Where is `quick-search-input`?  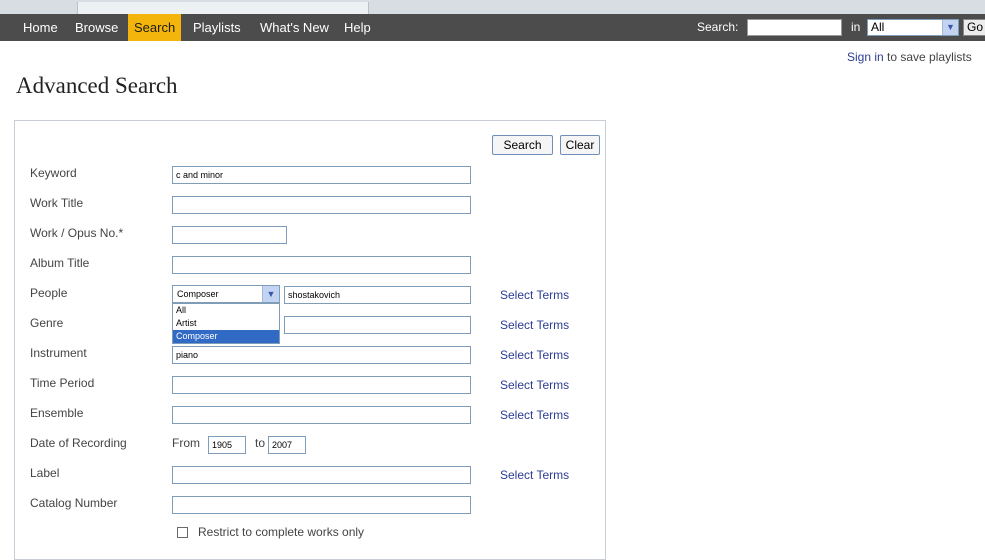
quick-search-input is located at coordinates (794, 27).